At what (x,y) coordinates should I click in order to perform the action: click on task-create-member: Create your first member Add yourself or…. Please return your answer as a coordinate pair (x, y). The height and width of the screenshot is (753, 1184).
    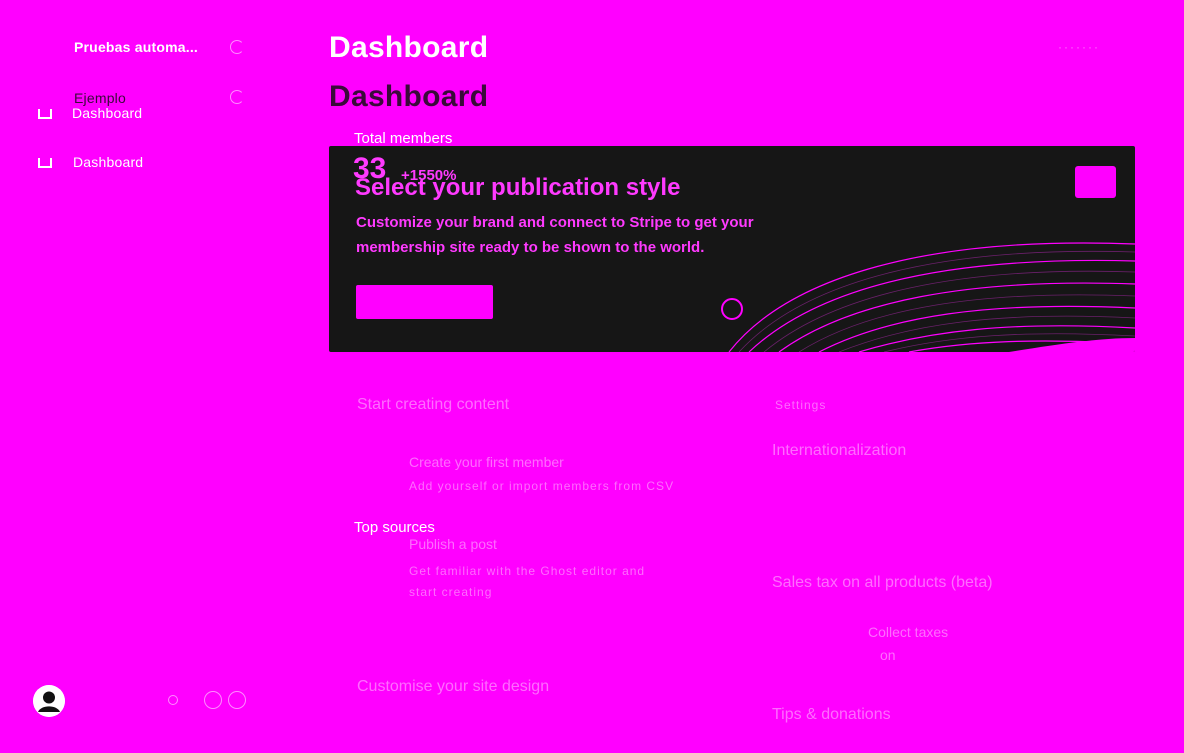
    Looking at the image, I should click on (547, 472).